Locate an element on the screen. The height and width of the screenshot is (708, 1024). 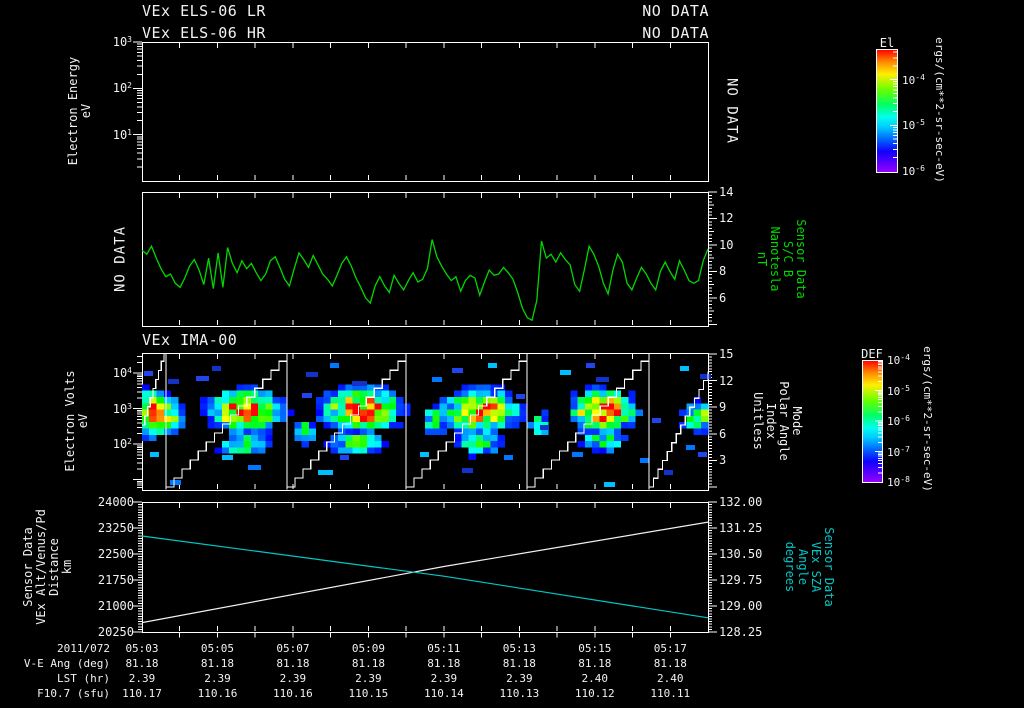
f107-value: 110.14 is located at coordinates (443, 693).